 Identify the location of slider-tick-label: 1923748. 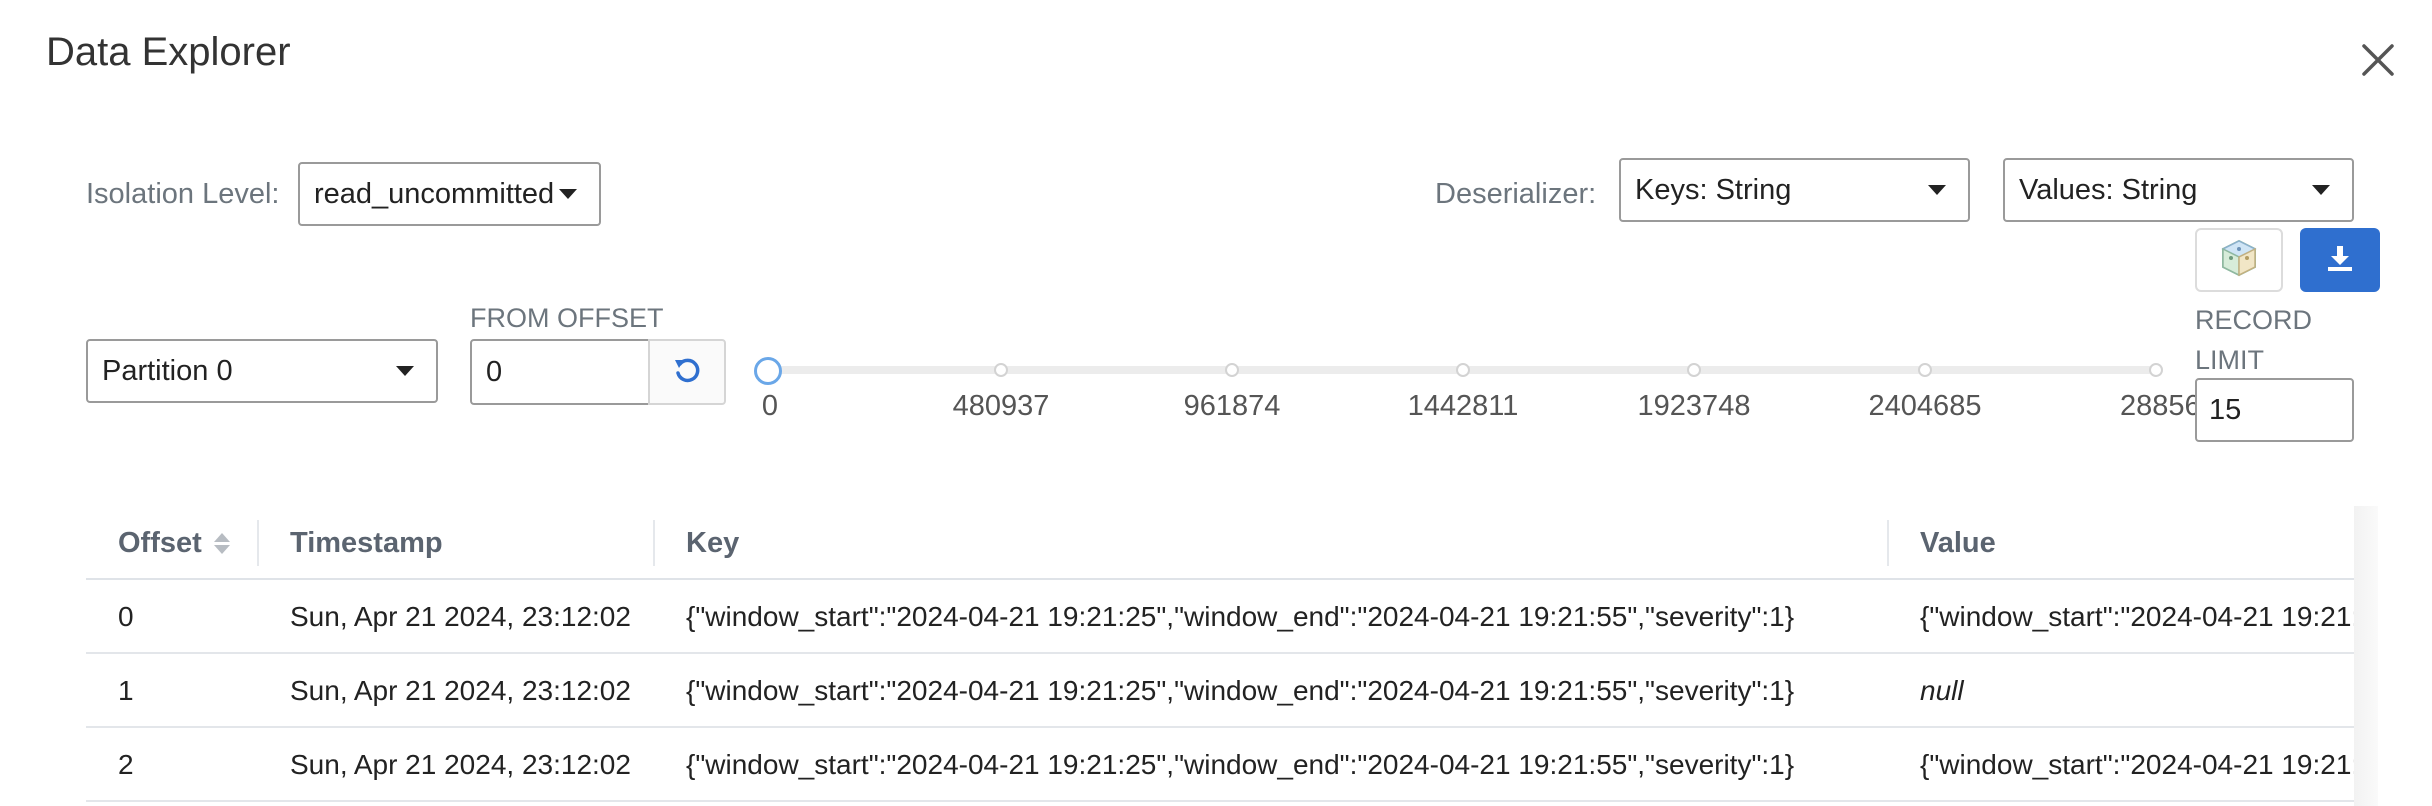
(1694, 406).